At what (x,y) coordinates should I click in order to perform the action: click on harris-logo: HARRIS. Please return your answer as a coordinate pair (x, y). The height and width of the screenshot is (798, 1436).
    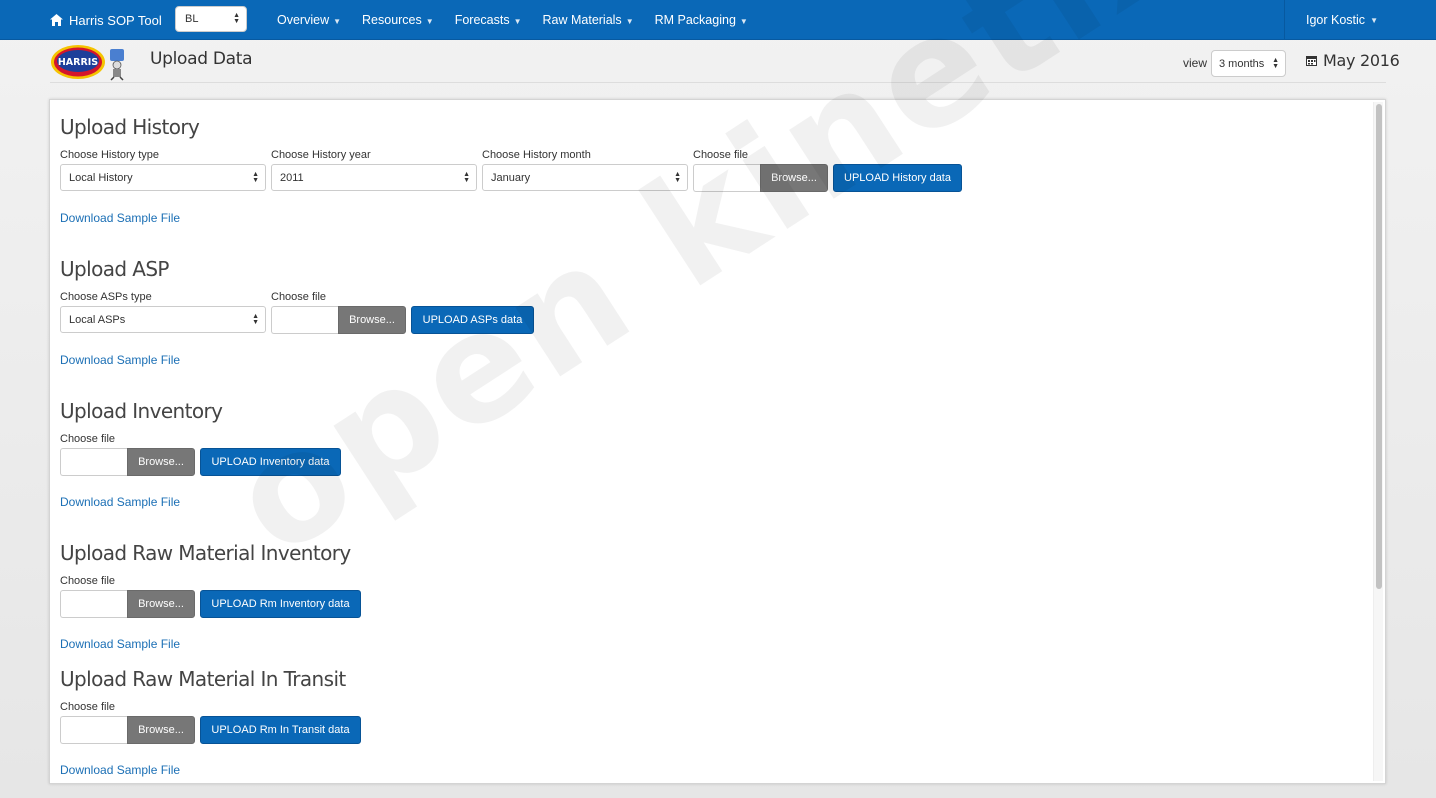
    Looking at the image, I should click on (87, 63).